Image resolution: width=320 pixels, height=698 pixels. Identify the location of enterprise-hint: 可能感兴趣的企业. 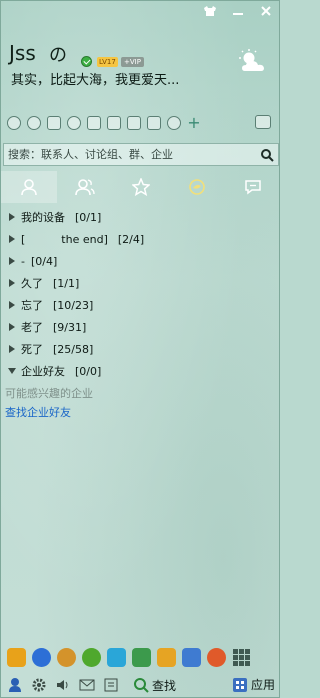
(49, 393).